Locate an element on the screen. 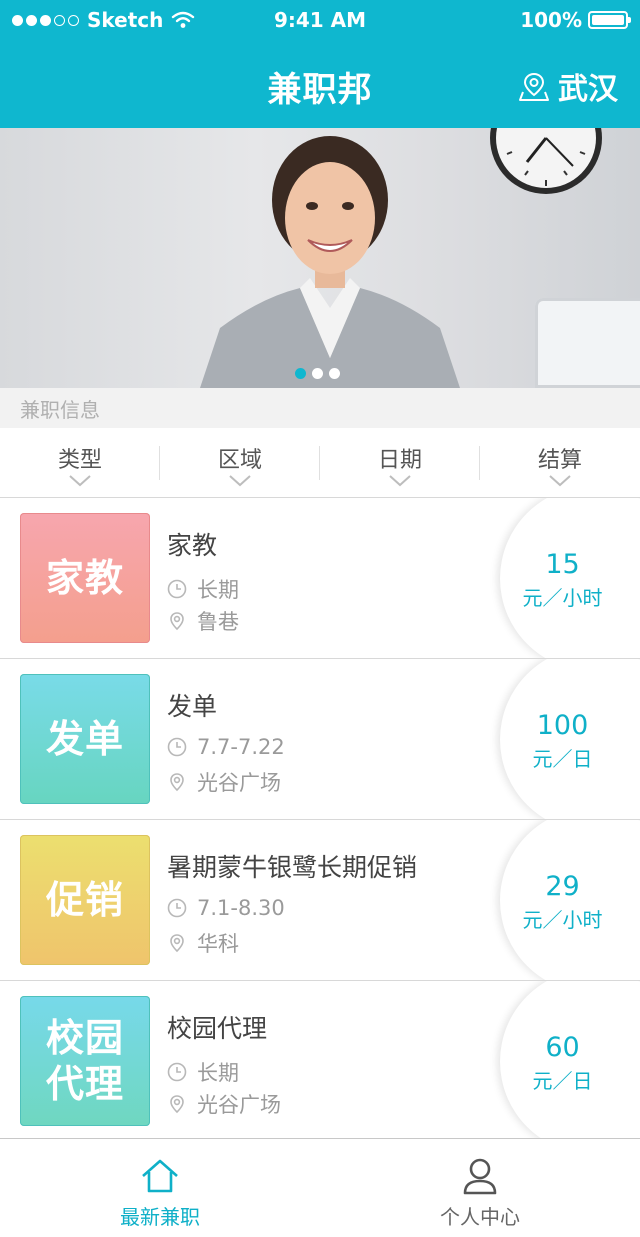 The width and height of the screenshot is (640, 1237). filter-label: 日期 is located at coordinates (399, 460).